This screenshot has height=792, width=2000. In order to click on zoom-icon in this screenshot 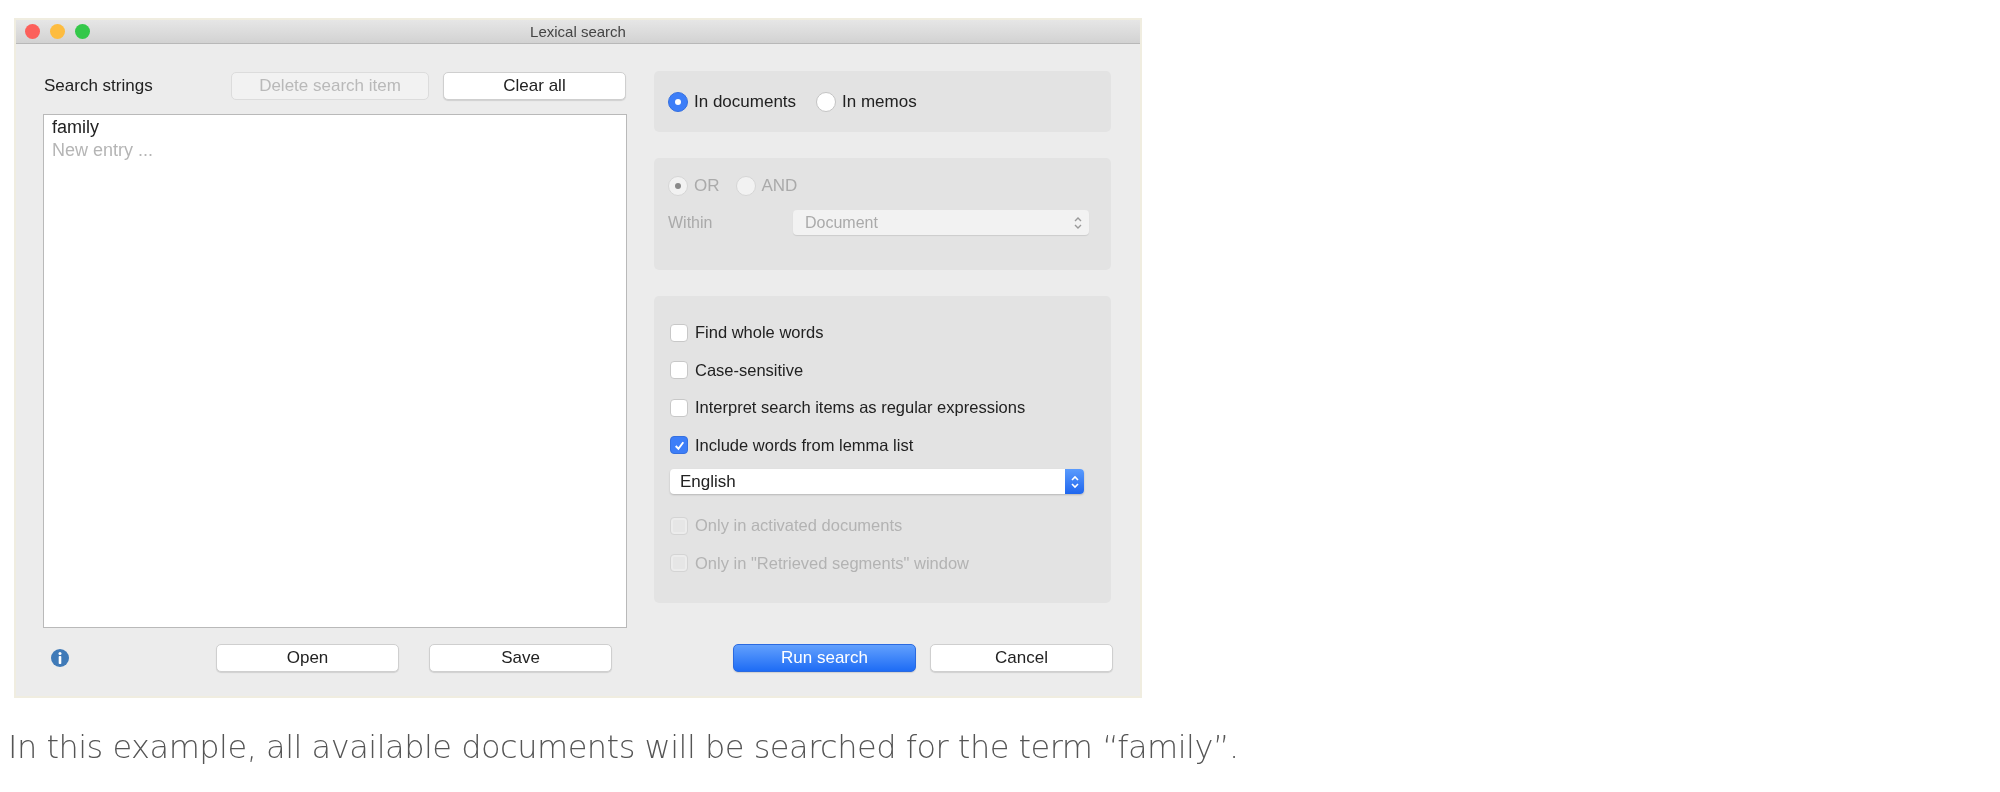, I will do `click(82, 31)`.